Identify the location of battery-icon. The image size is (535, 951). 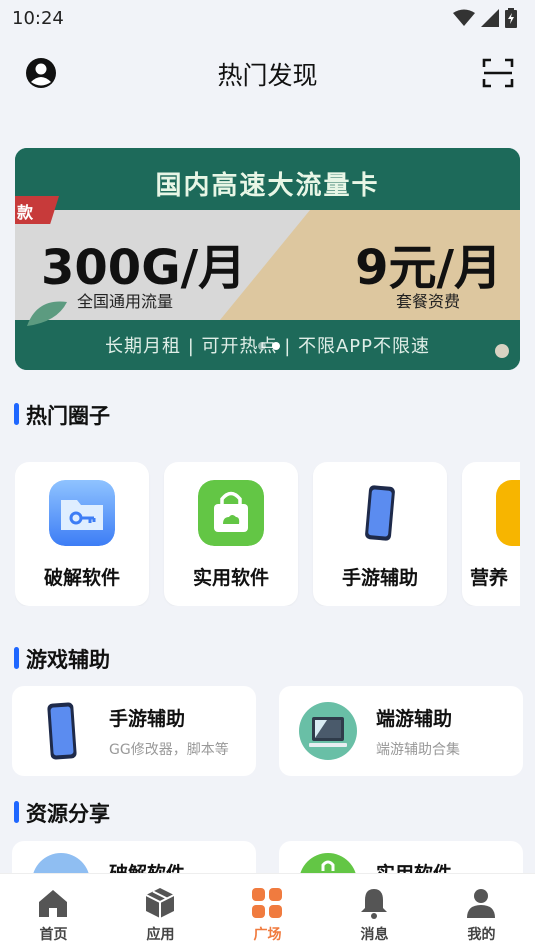
(511, 18).